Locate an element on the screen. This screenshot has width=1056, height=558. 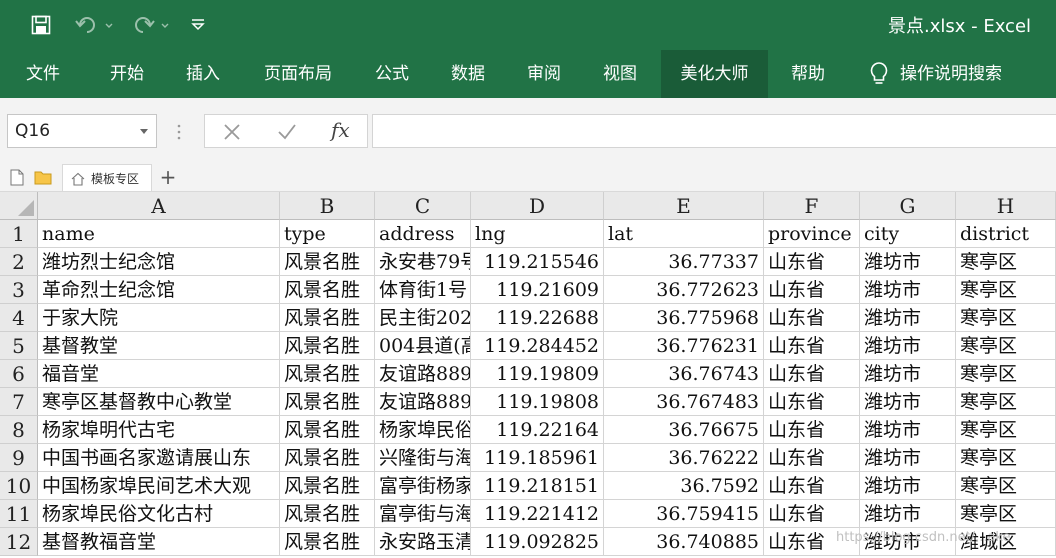
column-header-c: C is located at coordinates (423, 206).